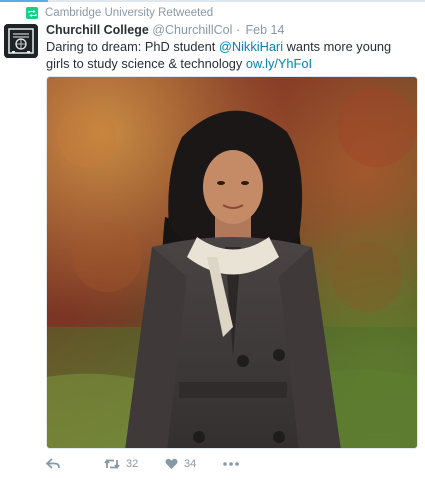 This screenshot has height=480, width=425. What do you see at coordinates (279, 63) in the screenshot?
I see `url-link: ow.ly/YhFoI` at bounding box center [279, 63].